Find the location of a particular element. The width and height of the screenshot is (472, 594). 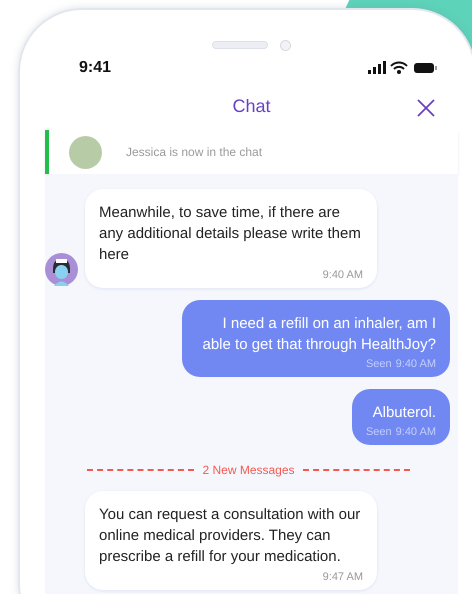

status-time: 9:41 is located at coordinates (95, 68).